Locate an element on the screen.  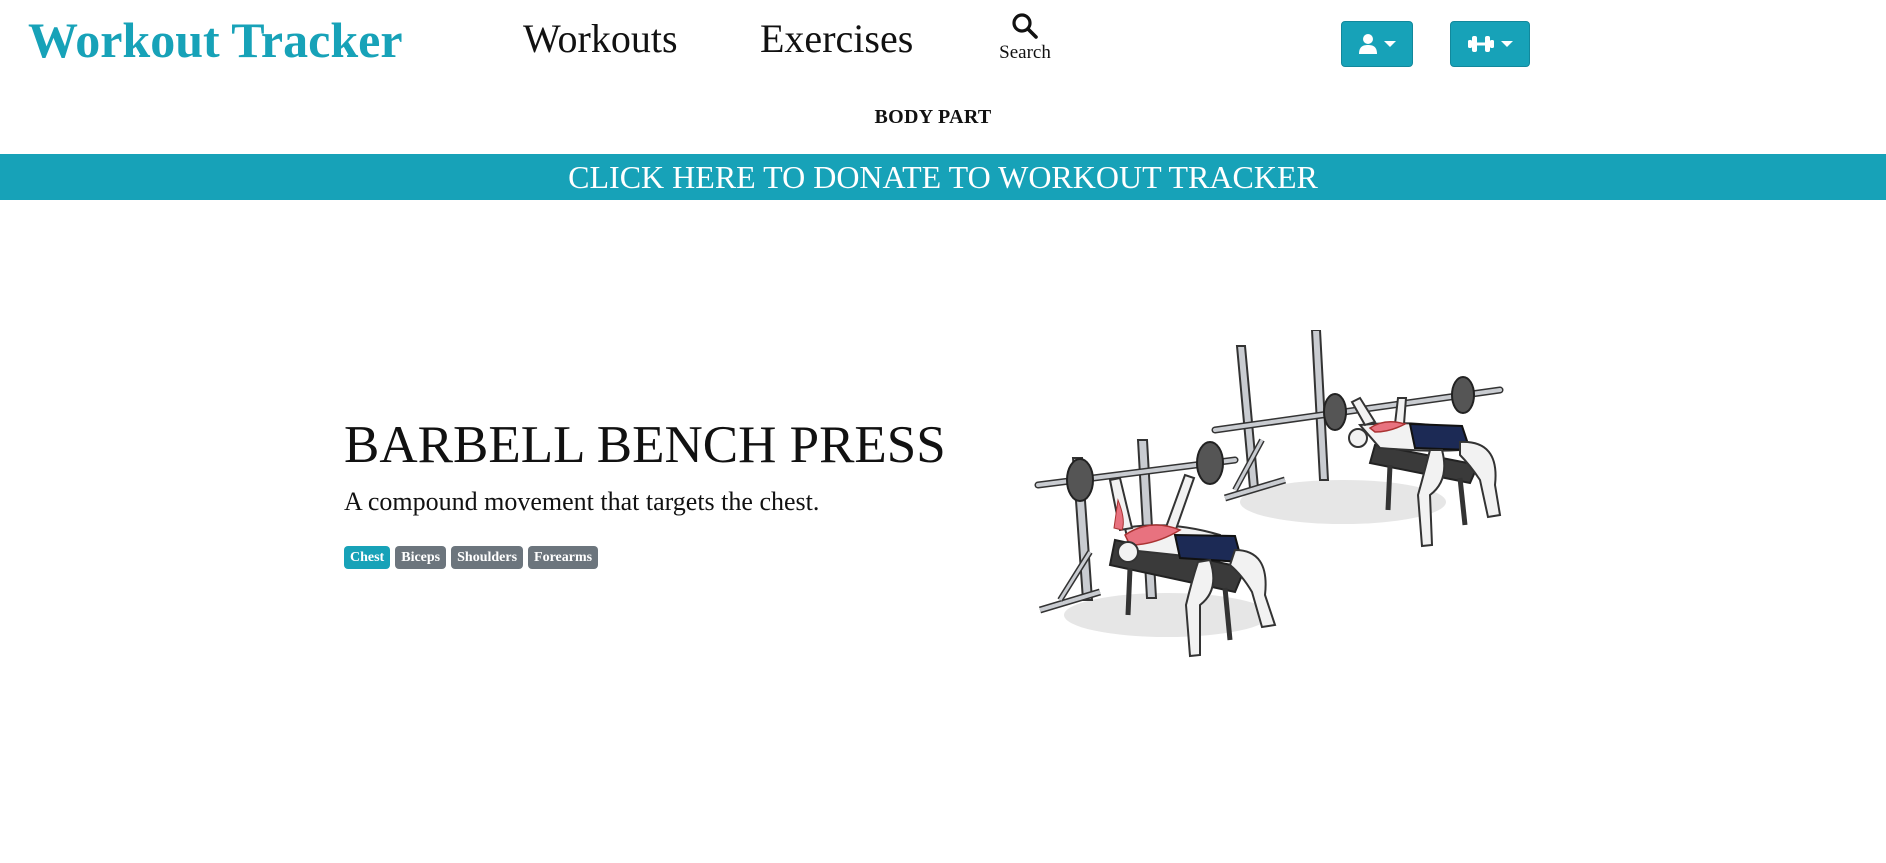
body-part-filter: BODY PART is located at coordinates (933, 117).